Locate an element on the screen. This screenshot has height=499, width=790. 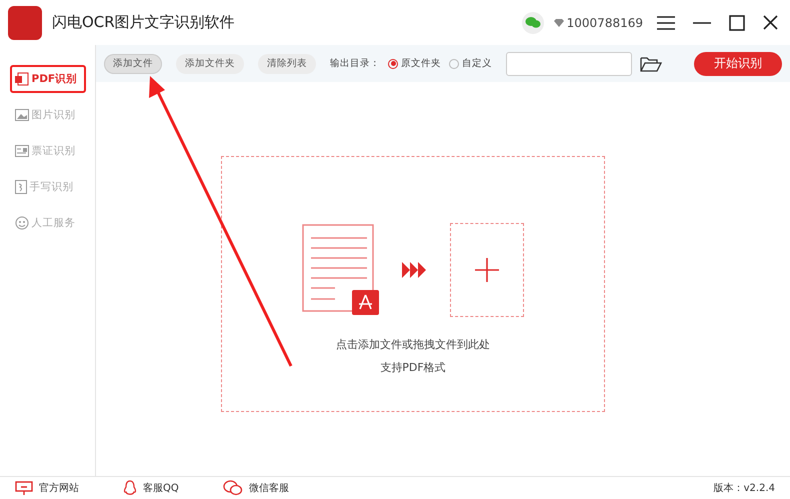
output-label: 输出目录： is located at coordinates (355, 63).